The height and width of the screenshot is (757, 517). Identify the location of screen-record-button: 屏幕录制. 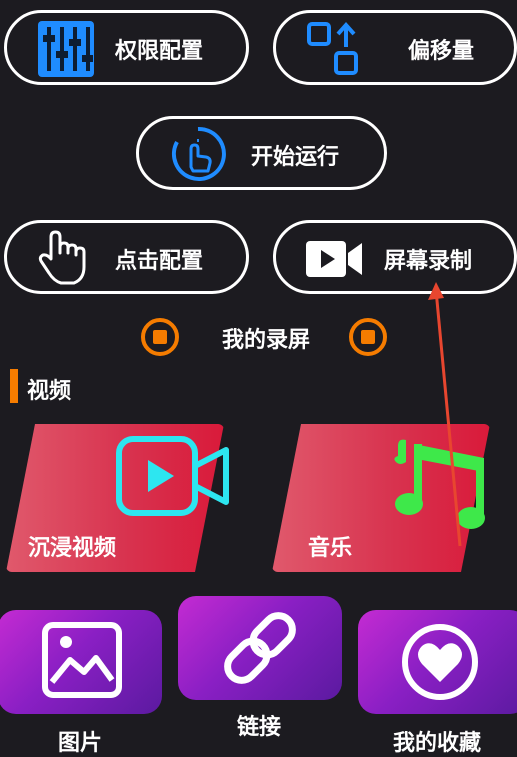
(395, 257).